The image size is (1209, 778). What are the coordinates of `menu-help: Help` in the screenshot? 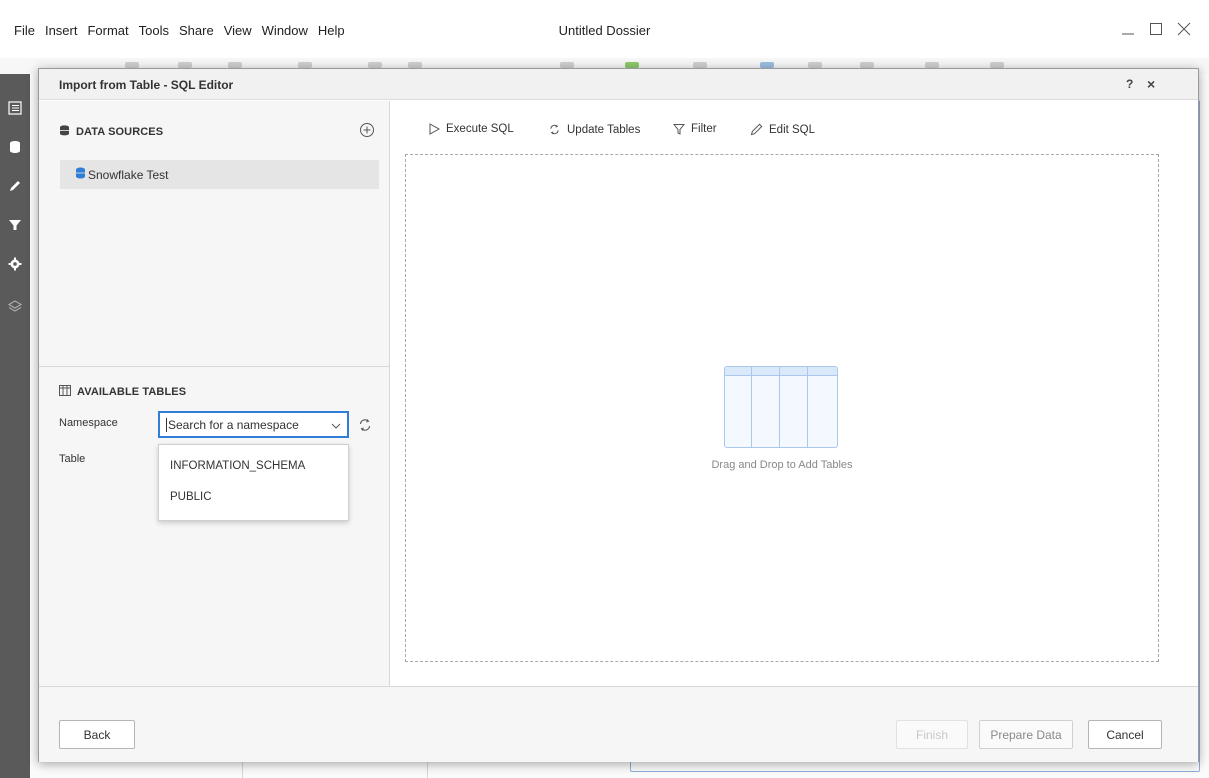 It's located at (331, 30).